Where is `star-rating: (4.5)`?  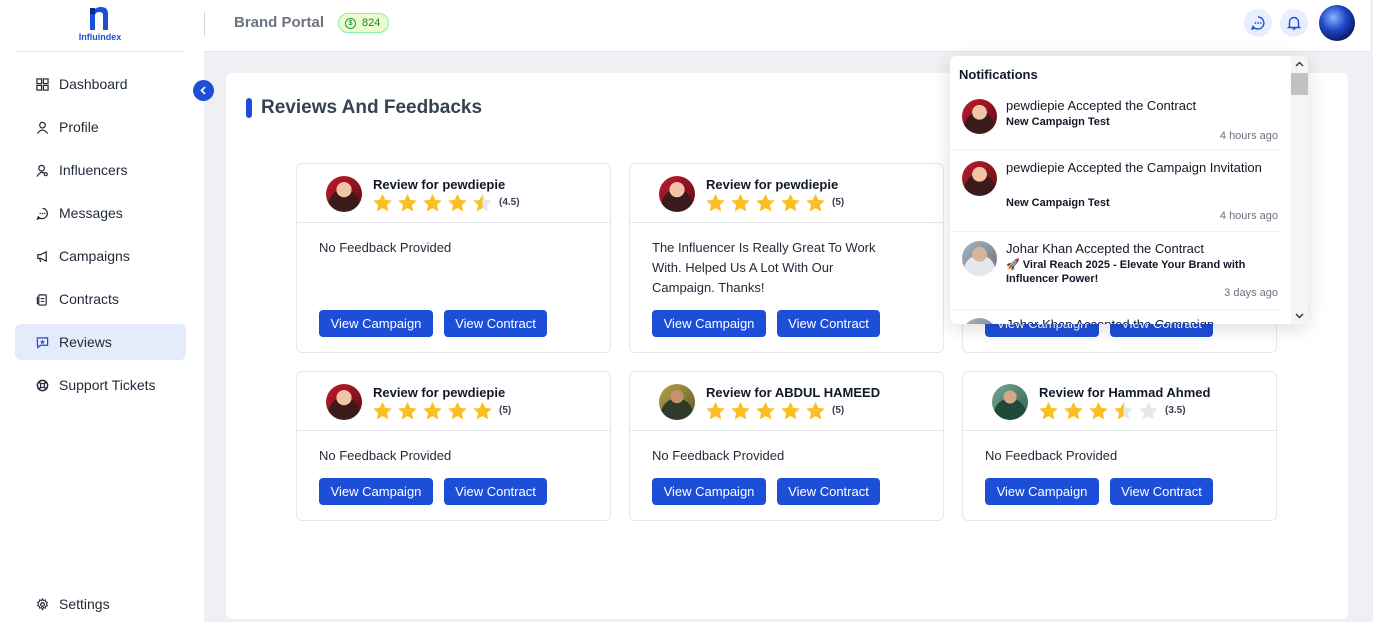 star-rating: (4.5) is located at coordinates (446, 202).